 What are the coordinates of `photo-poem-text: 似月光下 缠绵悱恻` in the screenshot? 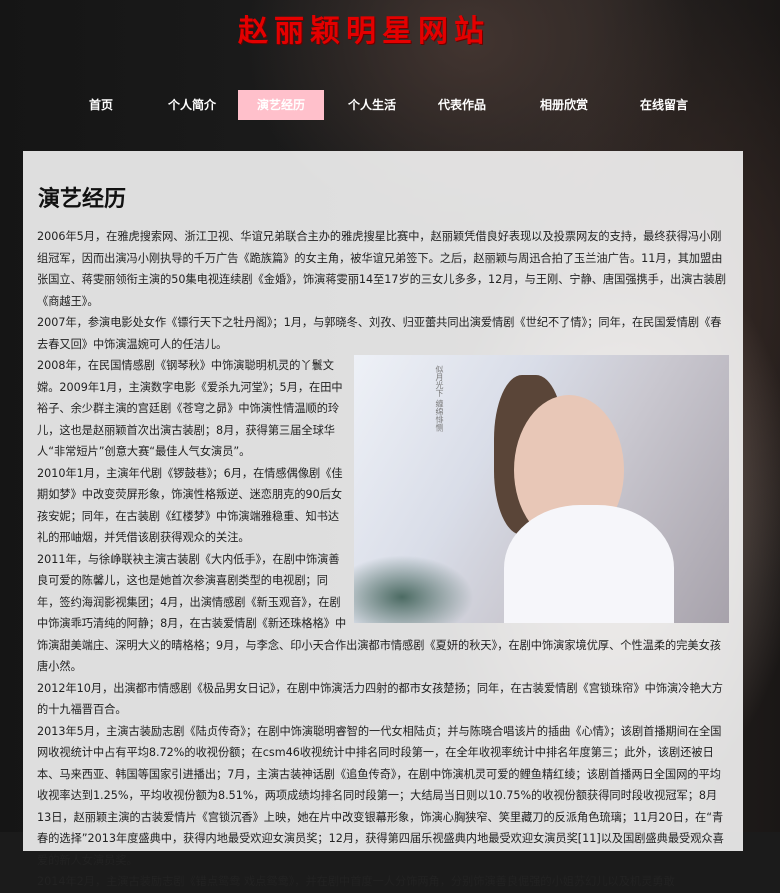 It's located at (439, 398).